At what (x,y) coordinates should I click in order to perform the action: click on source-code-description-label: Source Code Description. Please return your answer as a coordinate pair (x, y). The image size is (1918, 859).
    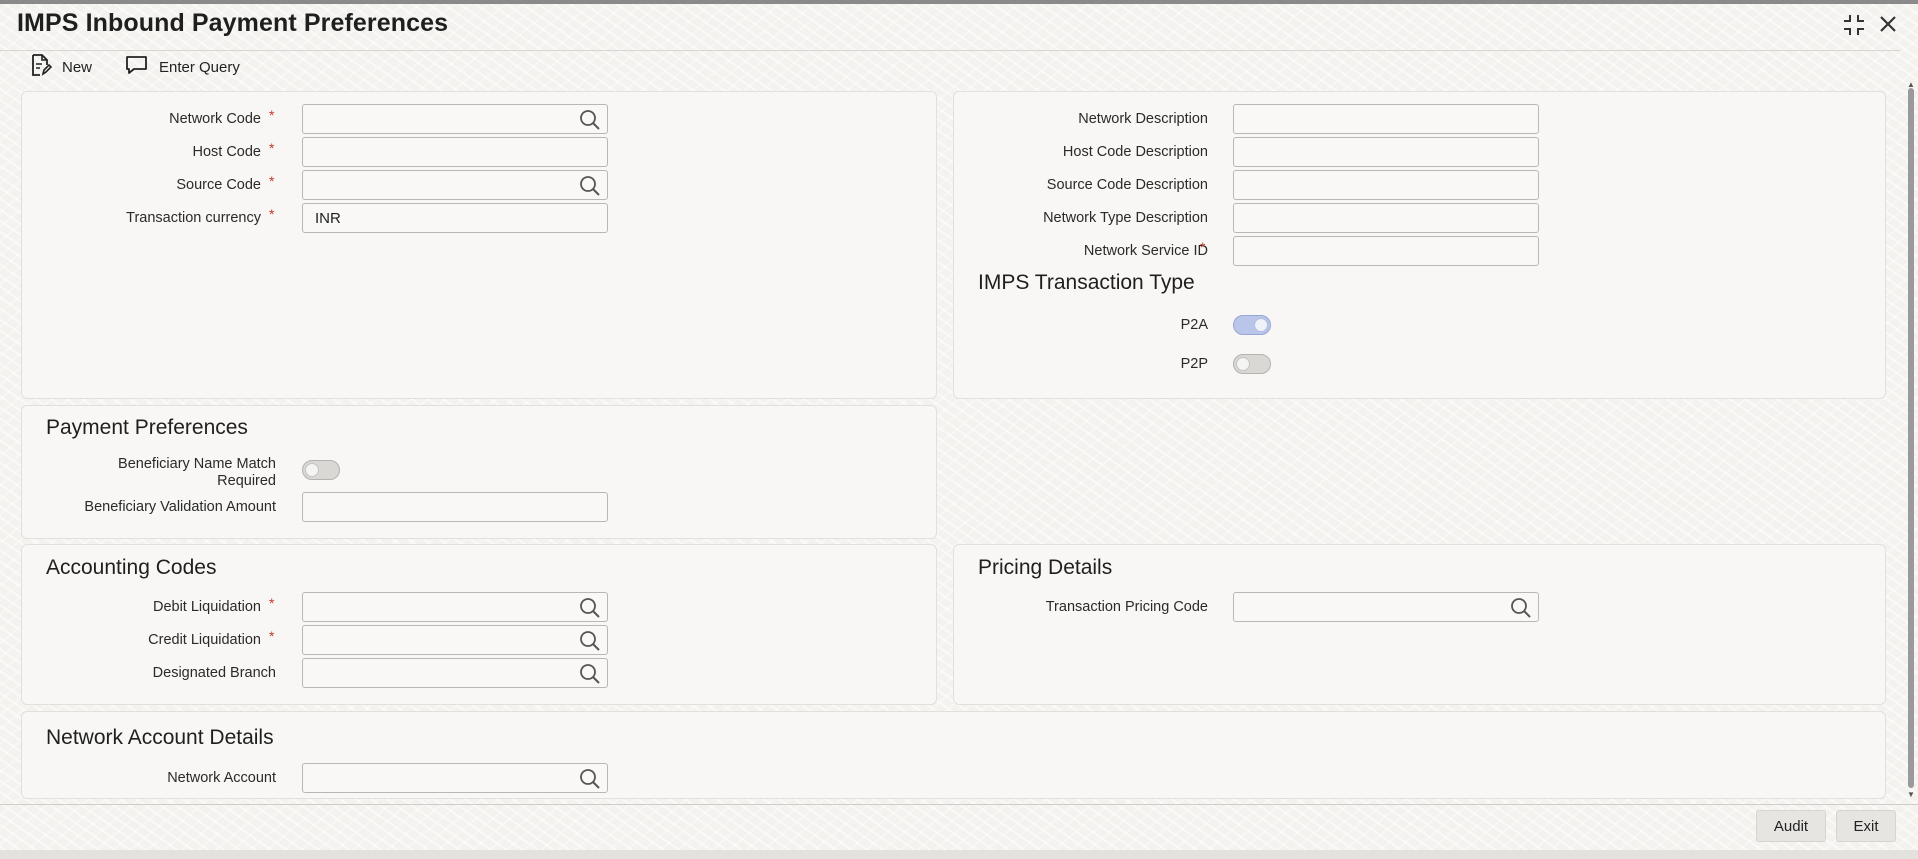
    Looking at the image, I should click on (1127, 185).